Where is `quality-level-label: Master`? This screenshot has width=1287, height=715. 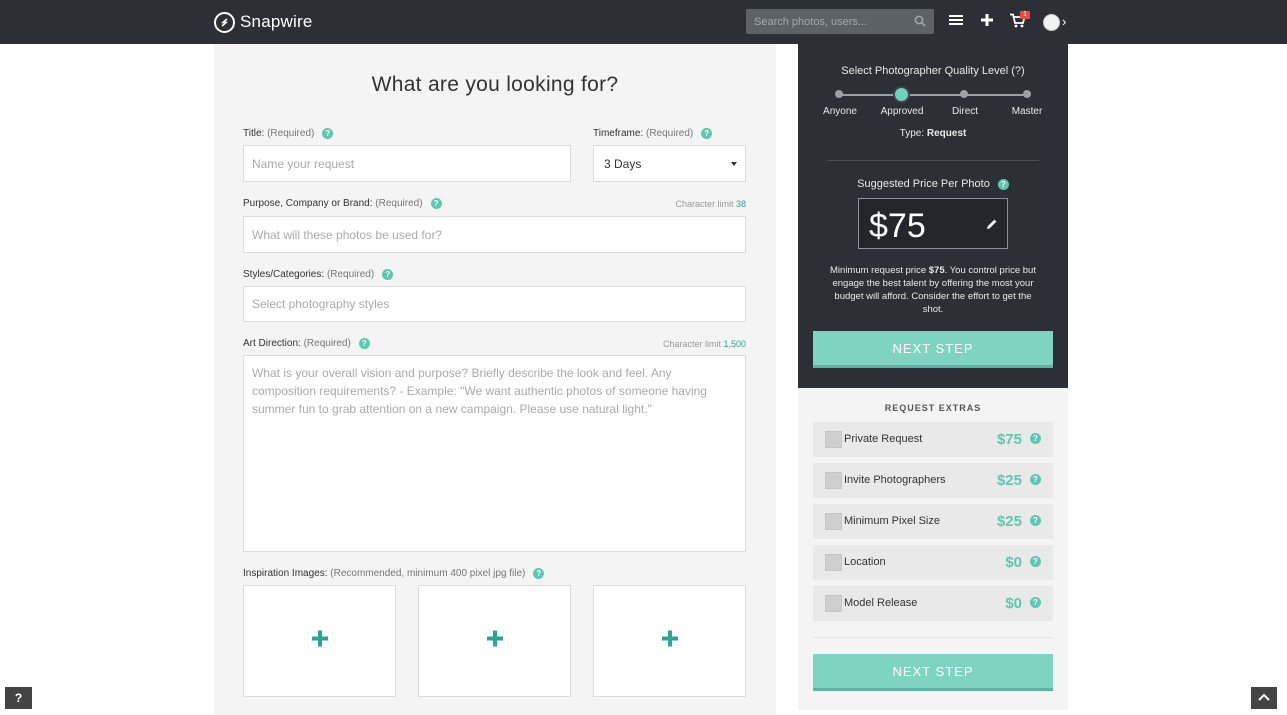 quality-level-label: Master is located at coordinates (1027, 111).